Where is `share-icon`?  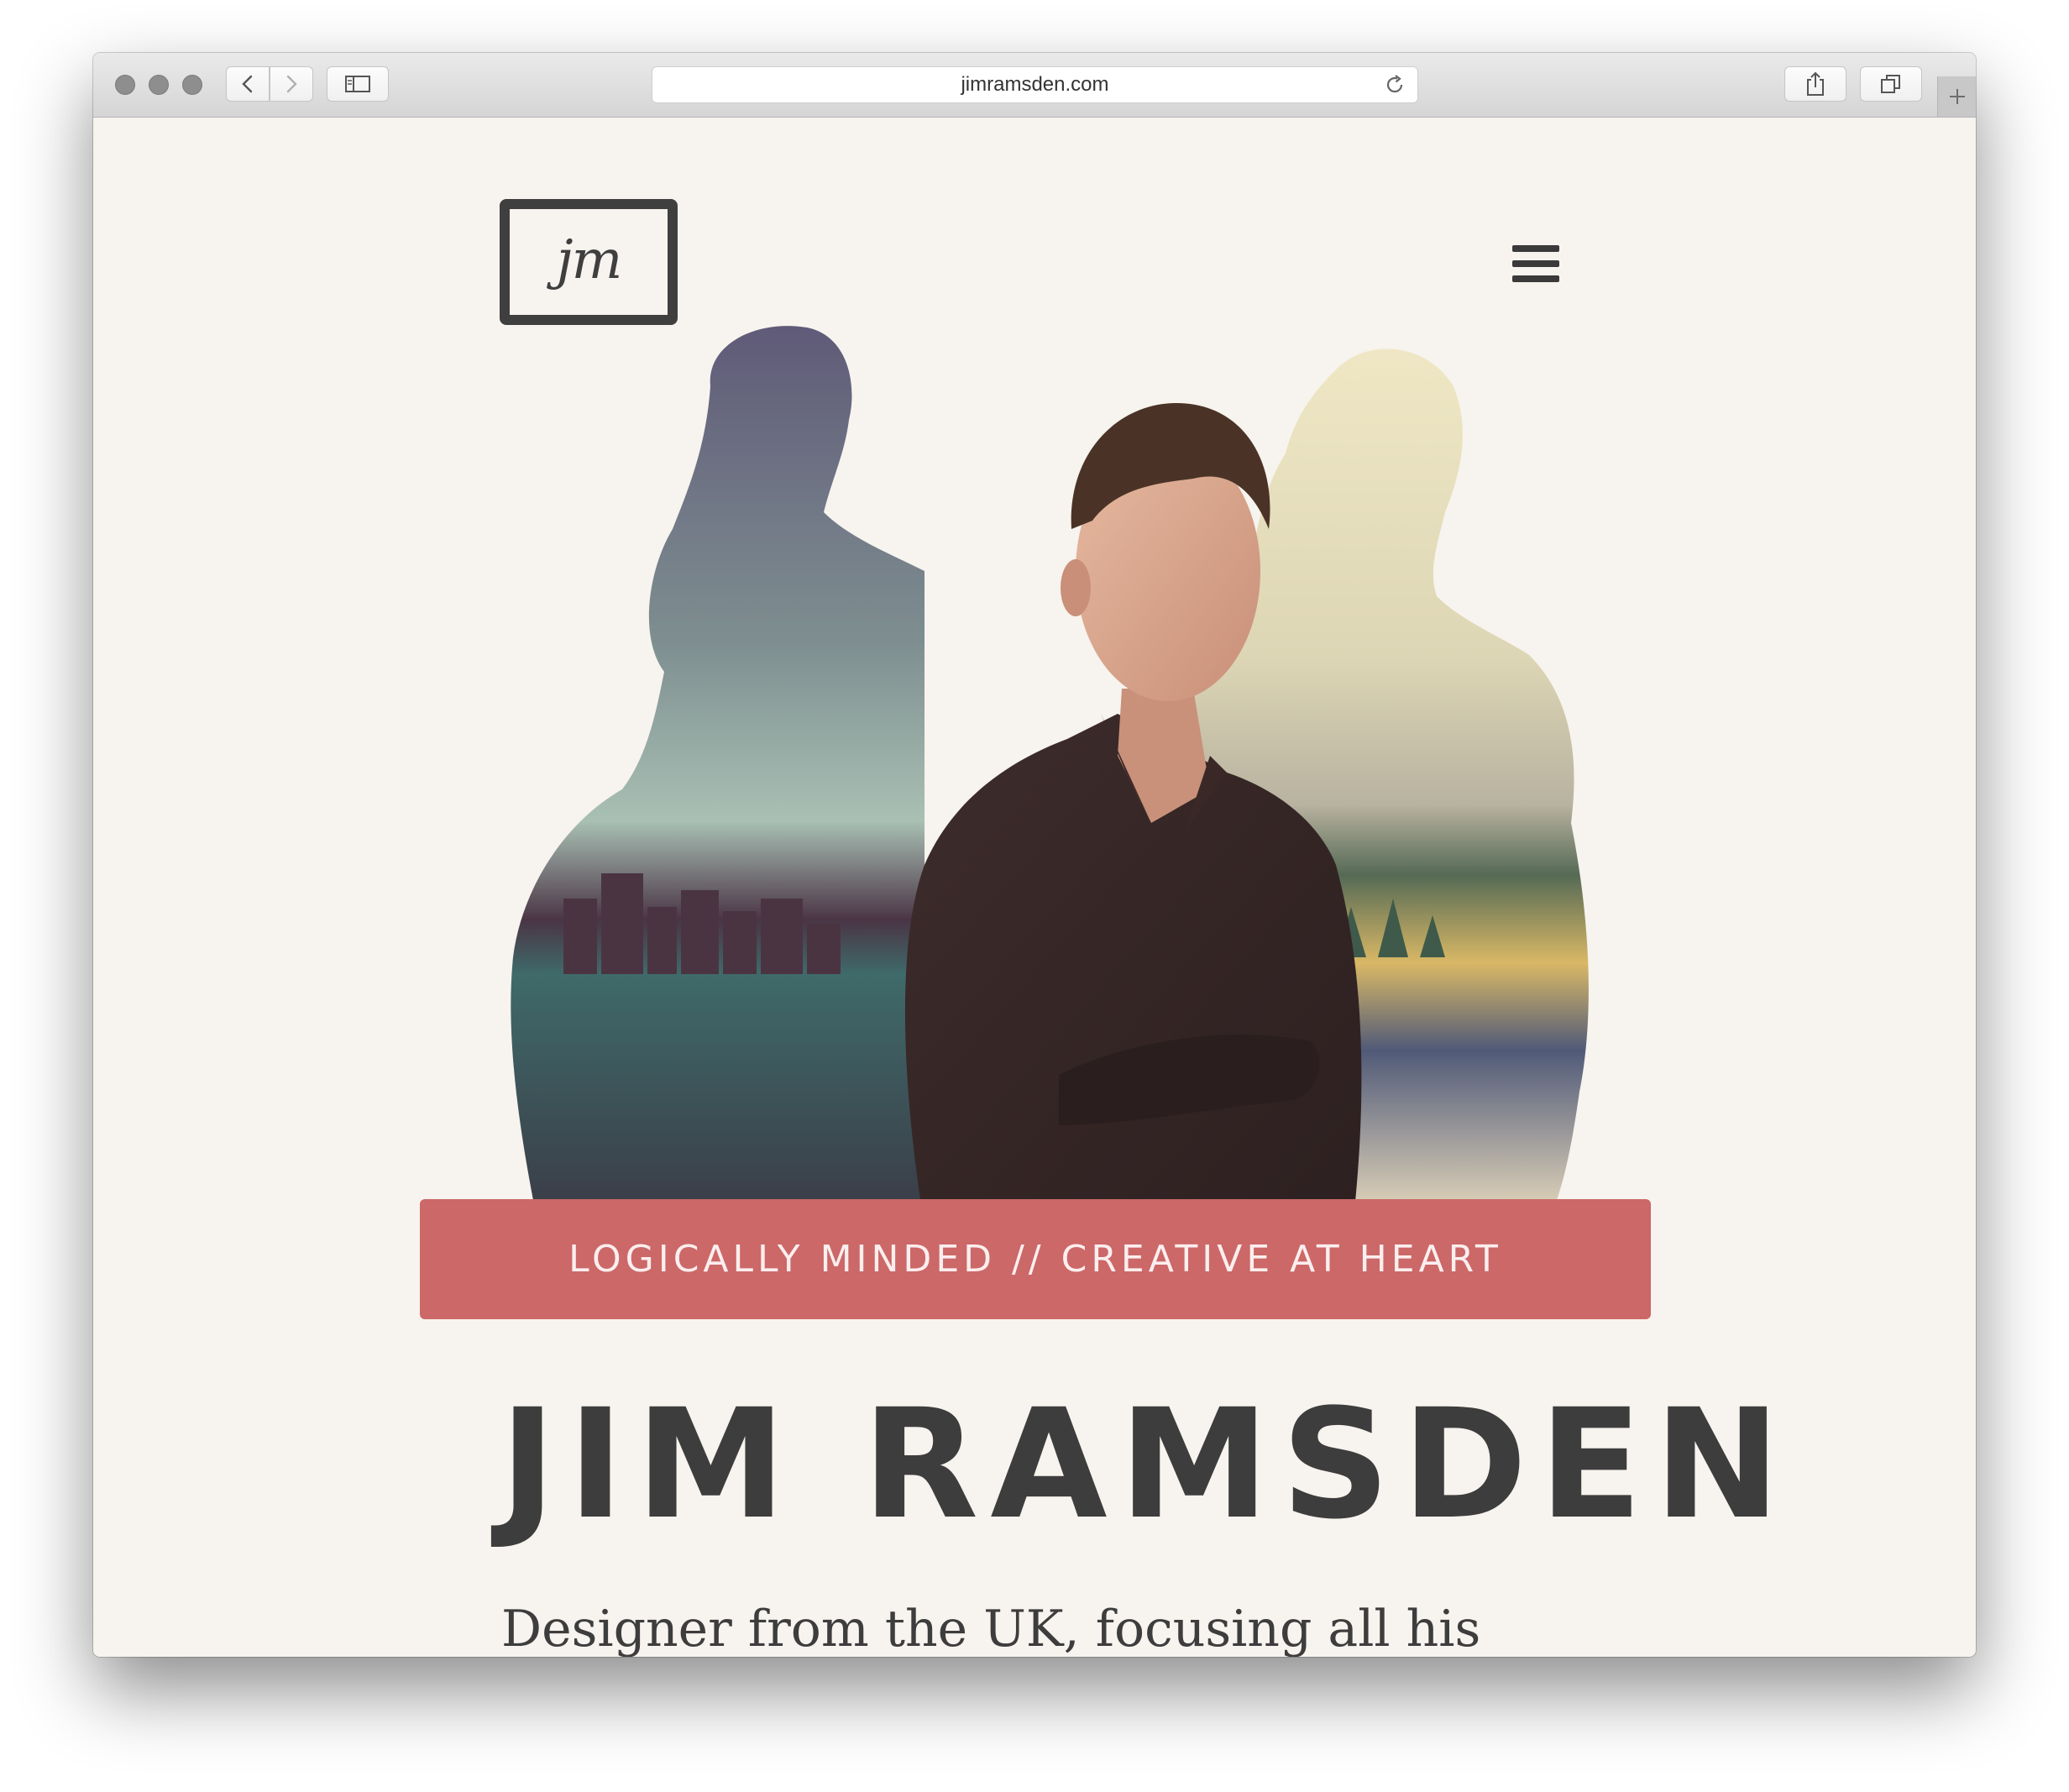 share-icon is located at coordinates (1815, 83).